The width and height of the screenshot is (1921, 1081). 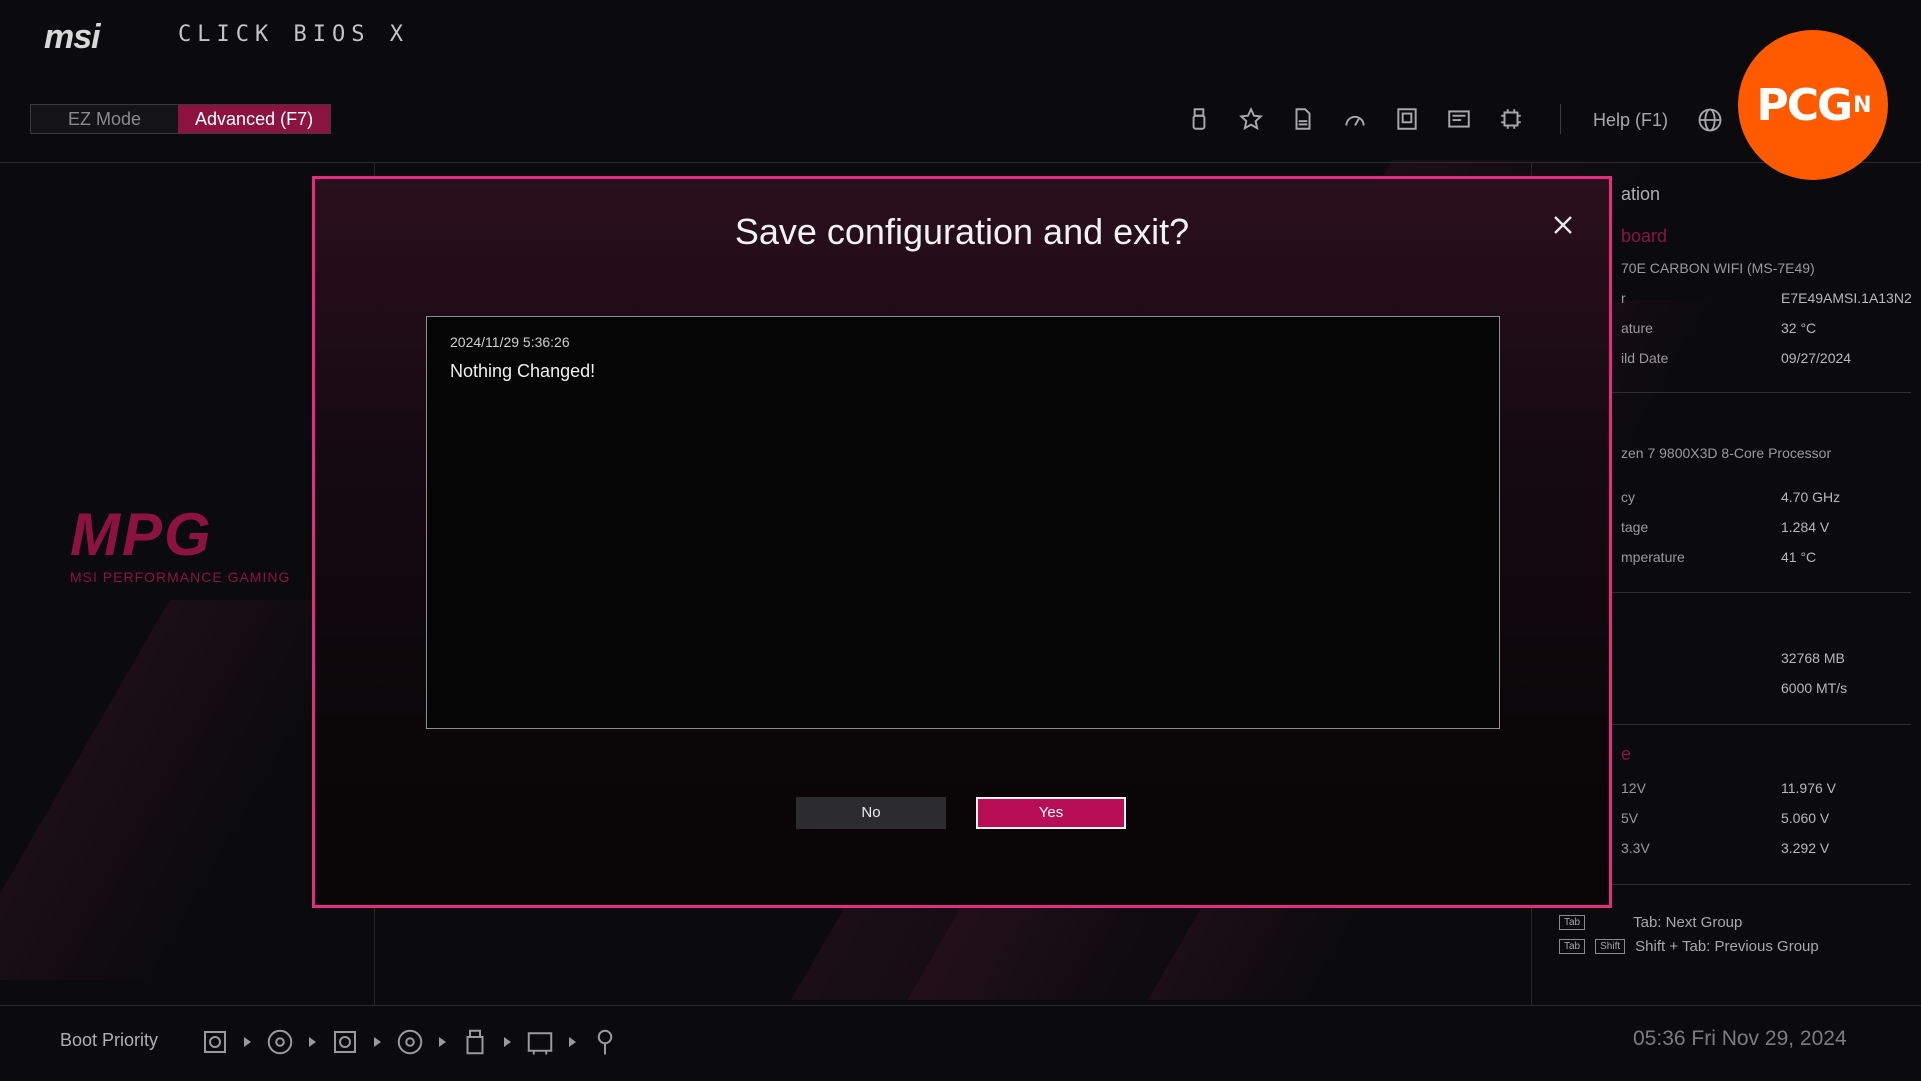 What do you see at coordinates (1644, 236) in the screenshot?
I see `motherboard-label: board` at bounding box center [1644, 236].